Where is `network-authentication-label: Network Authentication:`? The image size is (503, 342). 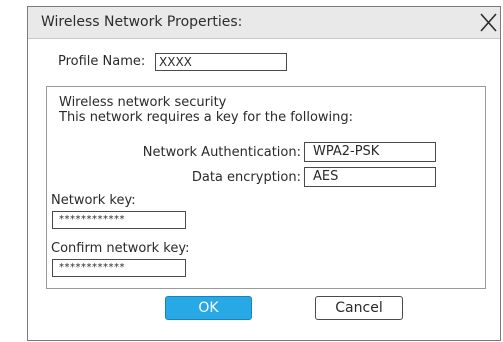
network-authentication-label: Network Authentication: is located at coordinates (221, 152).